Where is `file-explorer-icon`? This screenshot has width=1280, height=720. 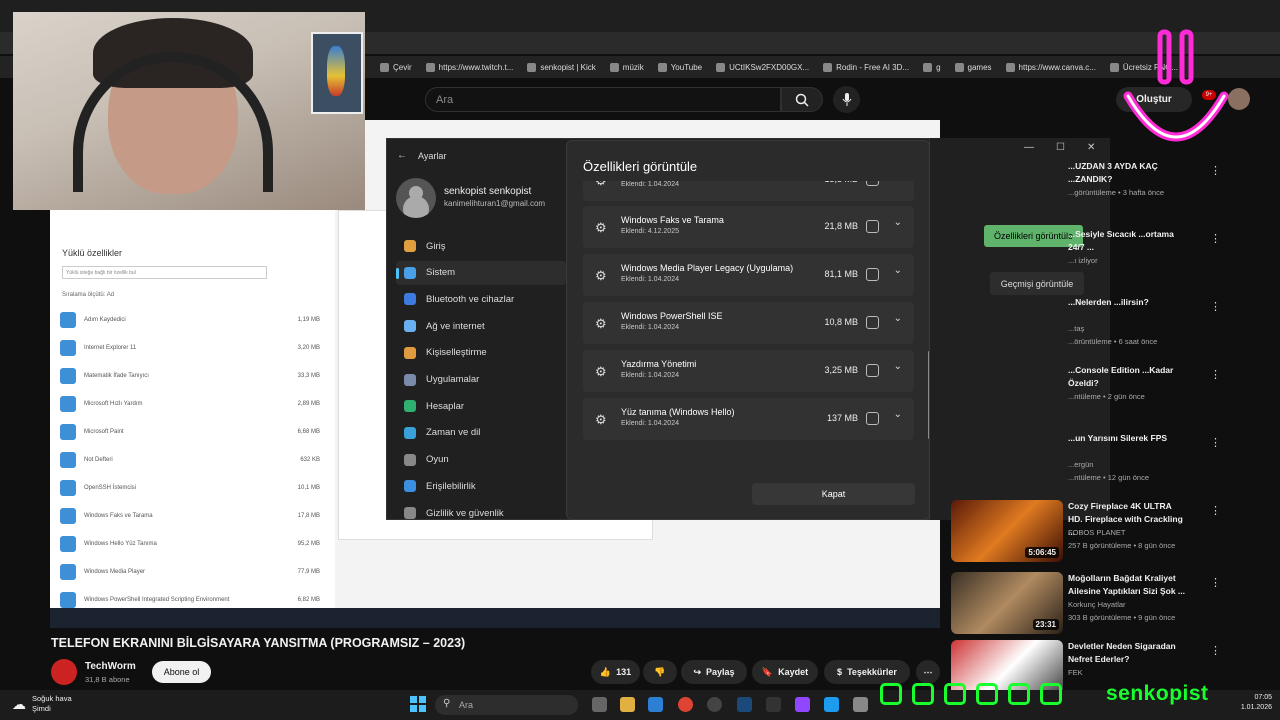 file-explorer-icon is located at coordinates (627, 704).